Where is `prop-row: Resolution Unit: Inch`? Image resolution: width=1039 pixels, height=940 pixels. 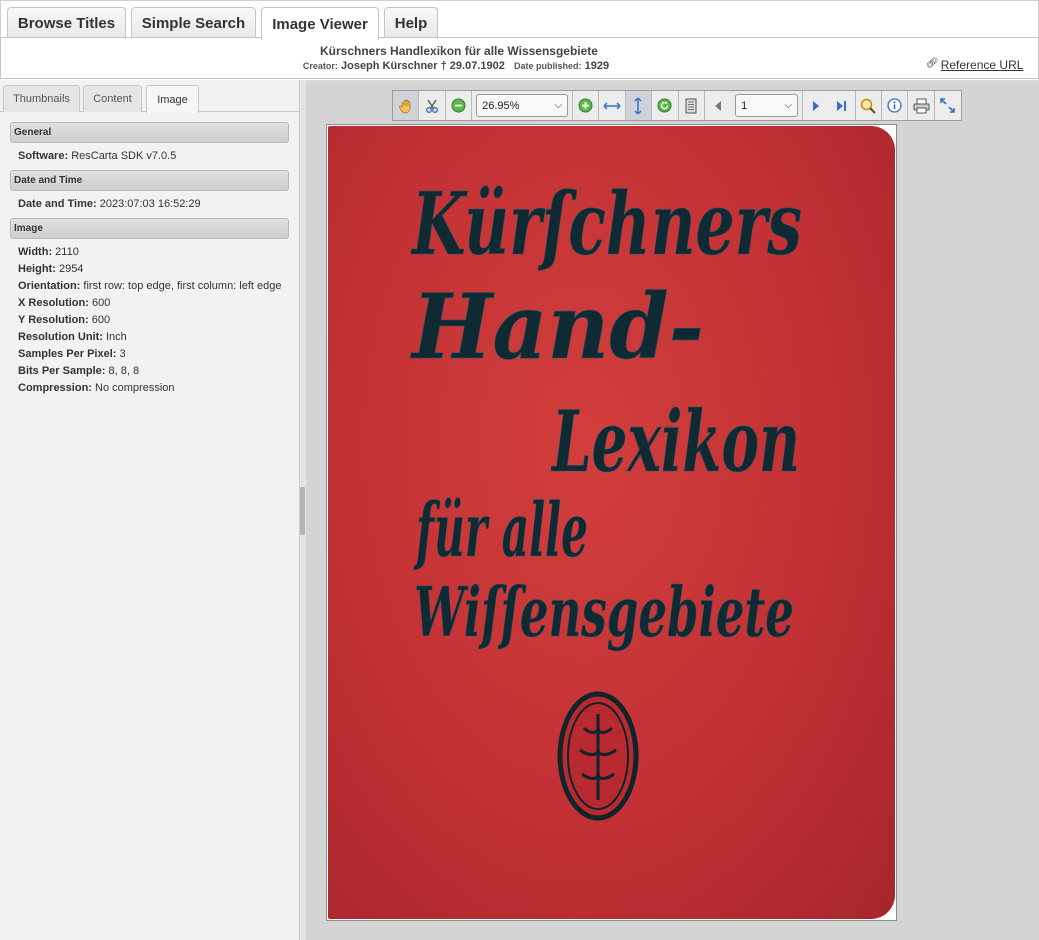 prop-row: Resolution Unit: Inch is located at coordinates (72, 337).